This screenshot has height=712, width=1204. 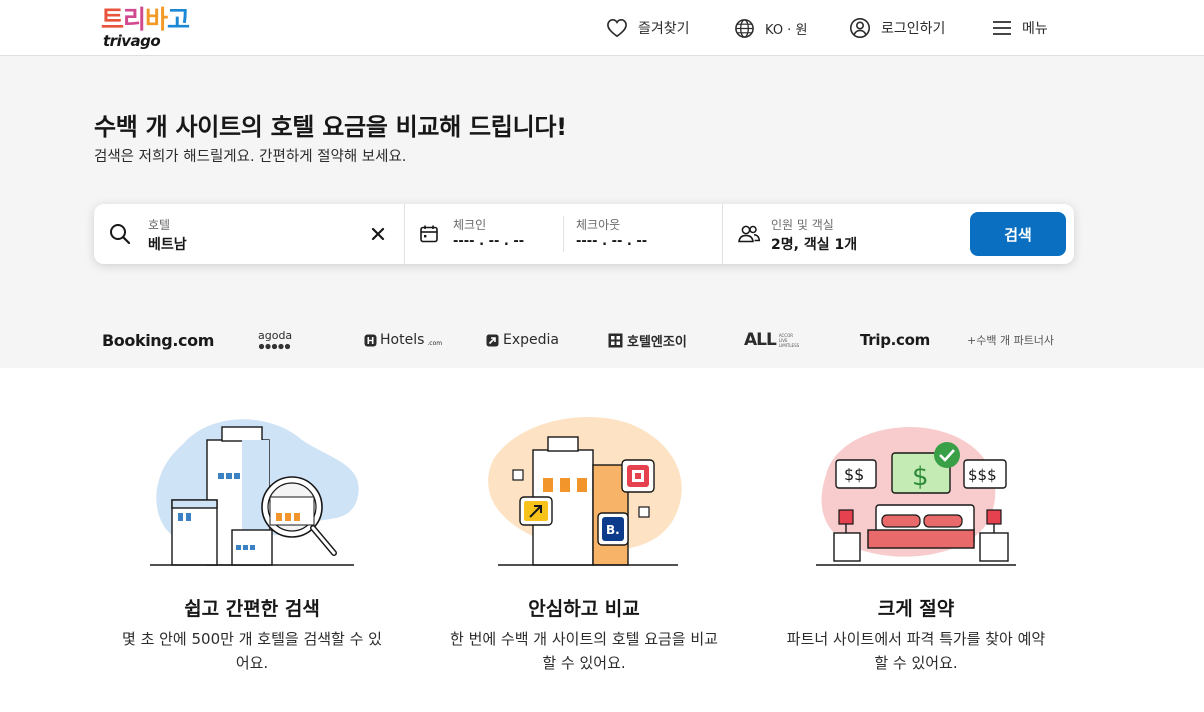 I want to click on globe-icon, so click(x=744, y=28).